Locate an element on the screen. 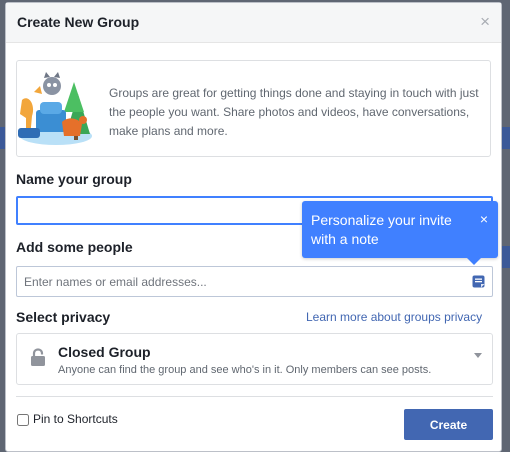  dialog-header: Create New Group × is located at coordinates (253, 23).